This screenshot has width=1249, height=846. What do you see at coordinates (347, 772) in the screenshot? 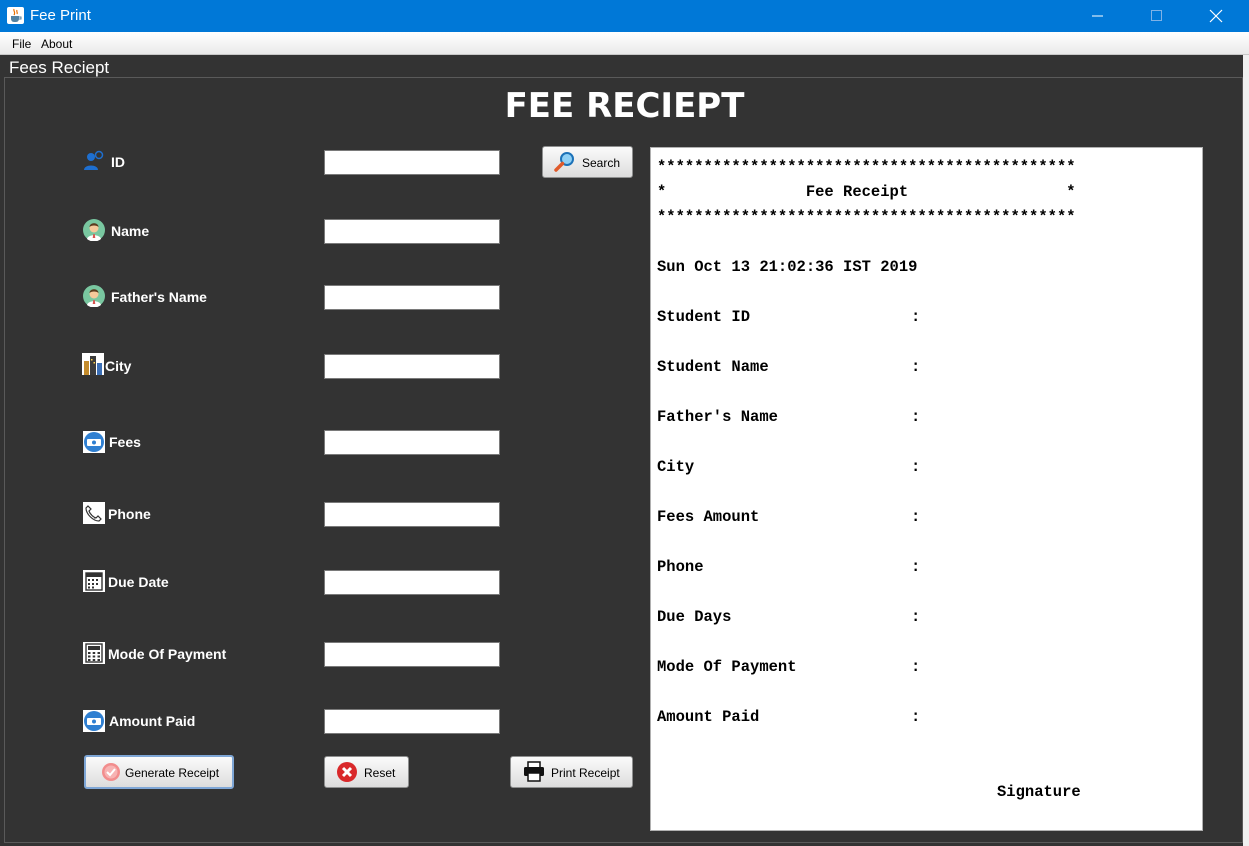
I see `cancel-icon` at bounding box center [347, 772].